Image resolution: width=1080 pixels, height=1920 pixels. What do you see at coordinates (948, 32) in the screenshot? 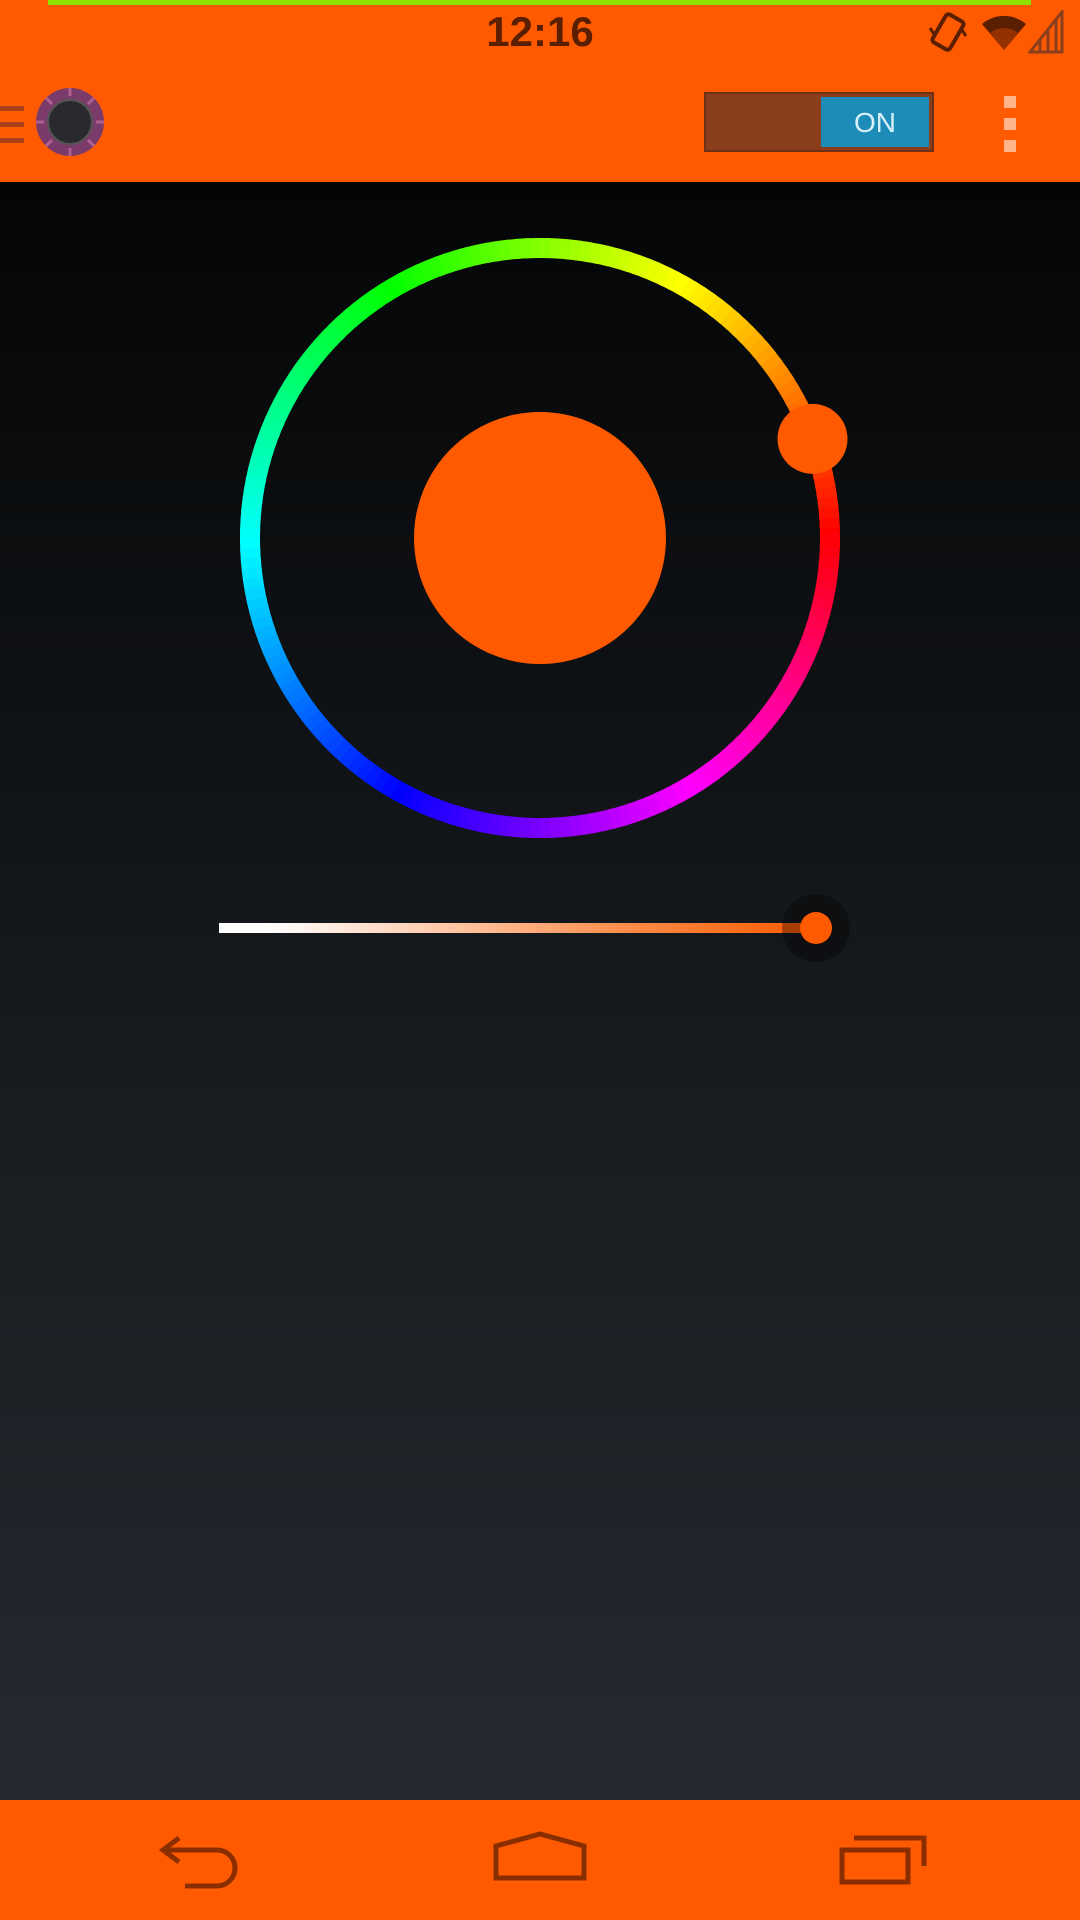
I see `vibrate-icon` at bounding box center [948, 32].